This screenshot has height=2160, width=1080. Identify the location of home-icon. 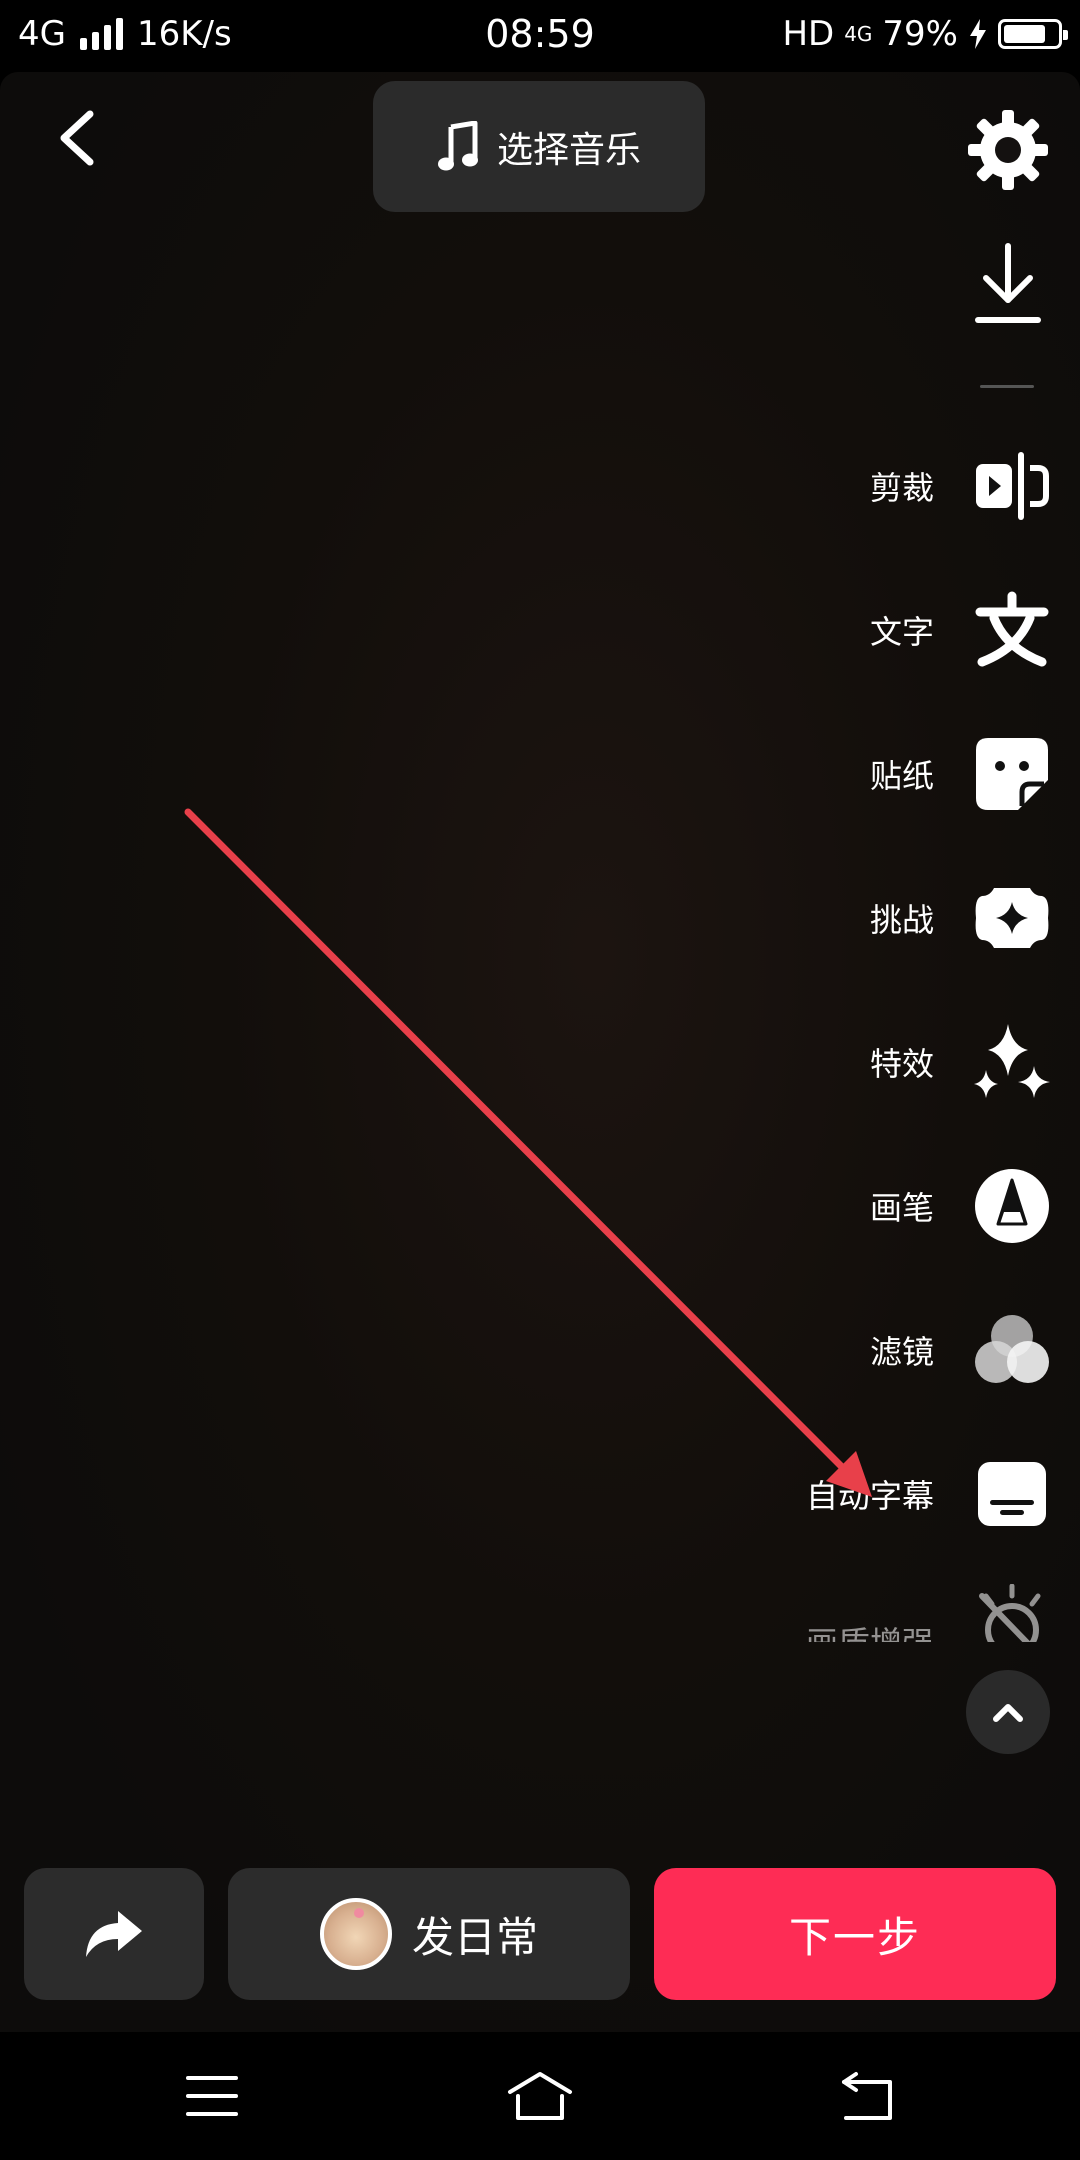
(540, 2096).